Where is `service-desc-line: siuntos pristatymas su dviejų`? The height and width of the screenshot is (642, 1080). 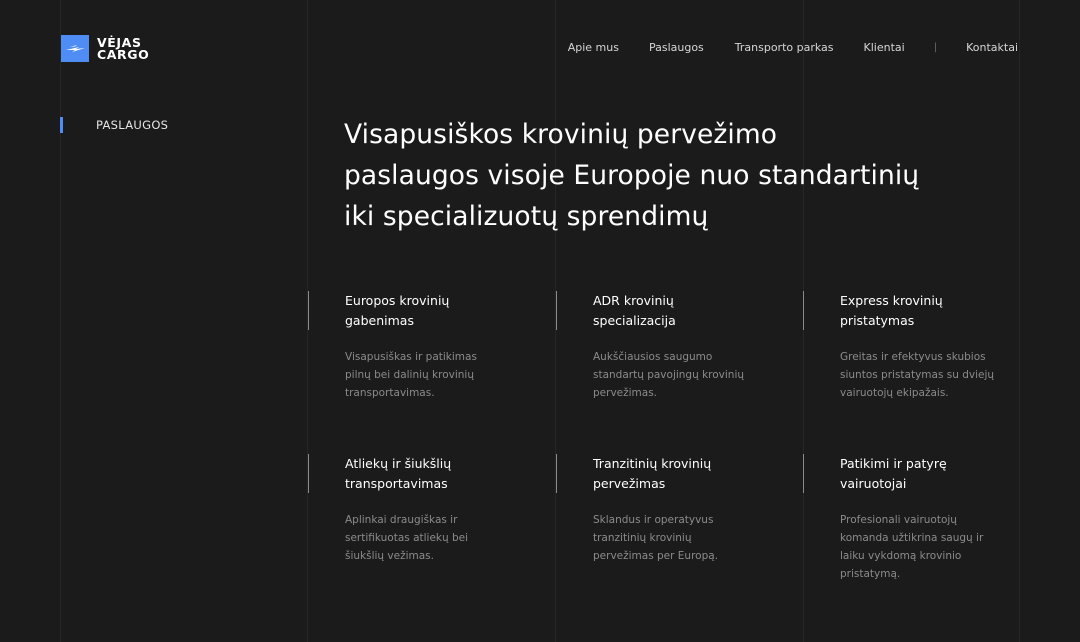
service-desc-line: siuntos pristatymas su dviejų is located at coordinates (917, 375).